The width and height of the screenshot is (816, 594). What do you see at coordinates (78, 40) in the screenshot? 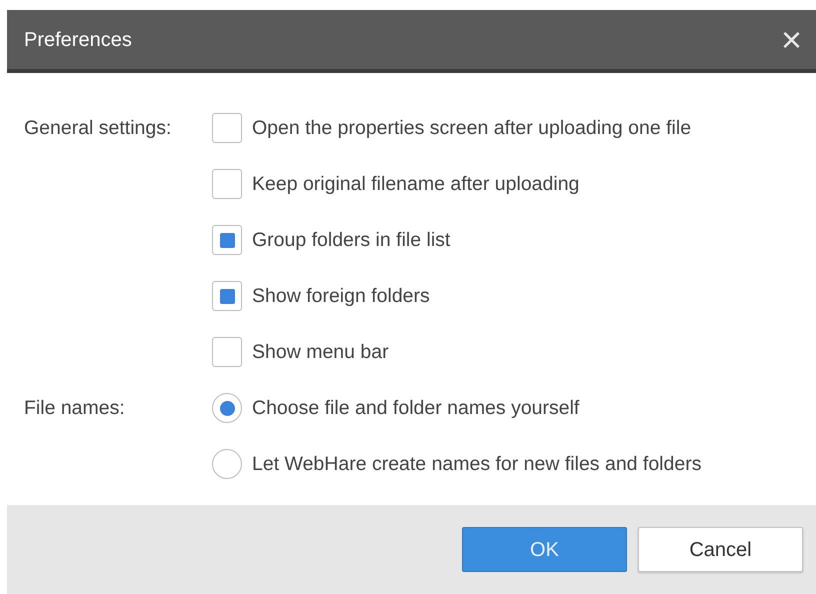
I see `window-title: Preferences` at bounding box center [78, 40].